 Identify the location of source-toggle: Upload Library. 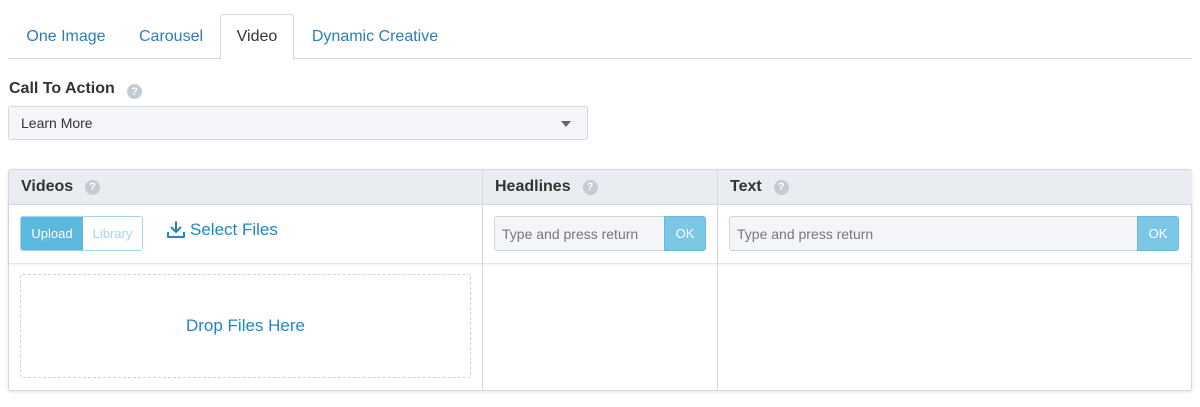
(81, 233).